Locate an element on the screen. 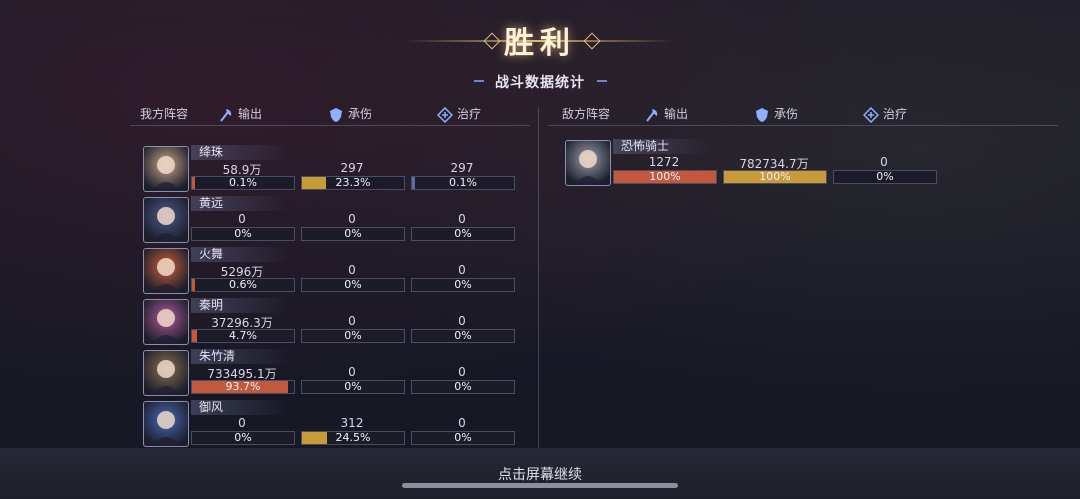  hero-name: 绛珠 is located at coordinates (240, 152).